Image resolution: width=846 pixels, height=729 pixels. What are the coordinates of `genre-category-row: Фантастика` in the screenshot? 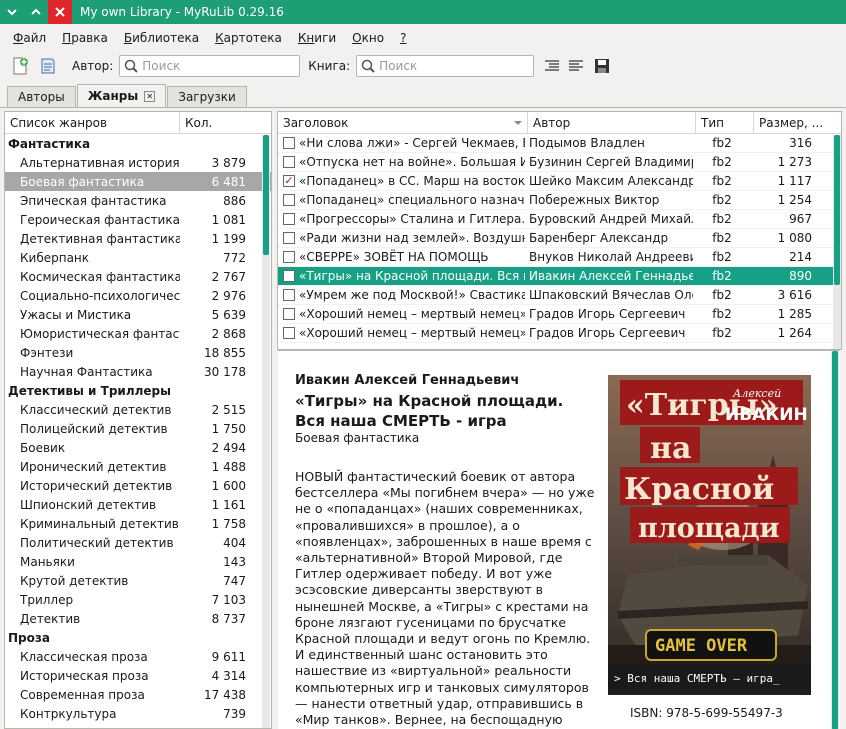 It's located at (138, 143).